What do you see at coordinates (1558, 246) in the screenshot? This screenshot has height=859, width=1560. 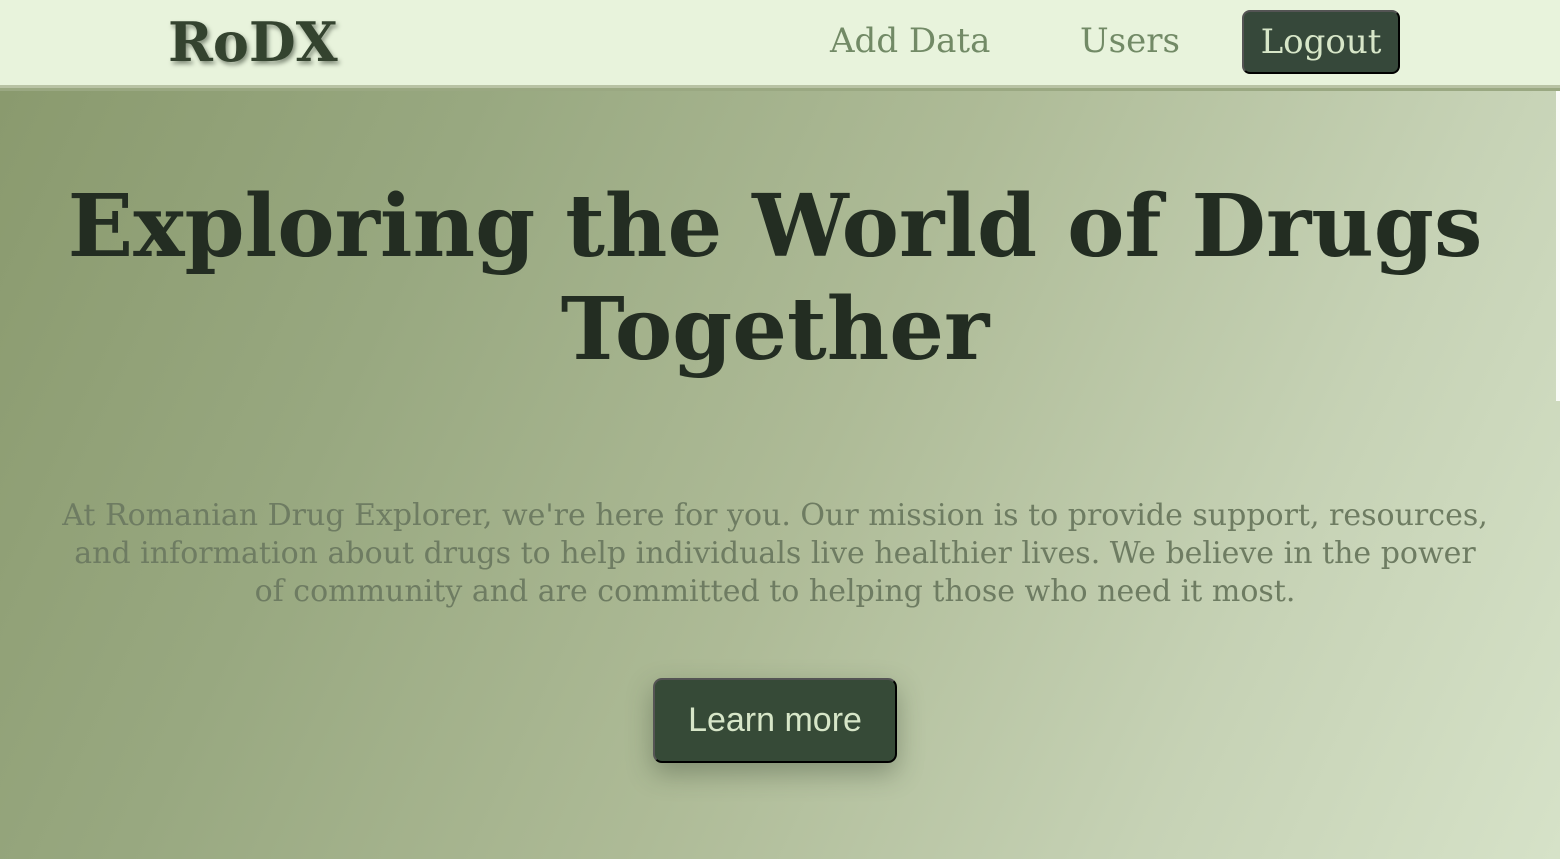 I see `scrollbar` at bounding box center [1558, 246].